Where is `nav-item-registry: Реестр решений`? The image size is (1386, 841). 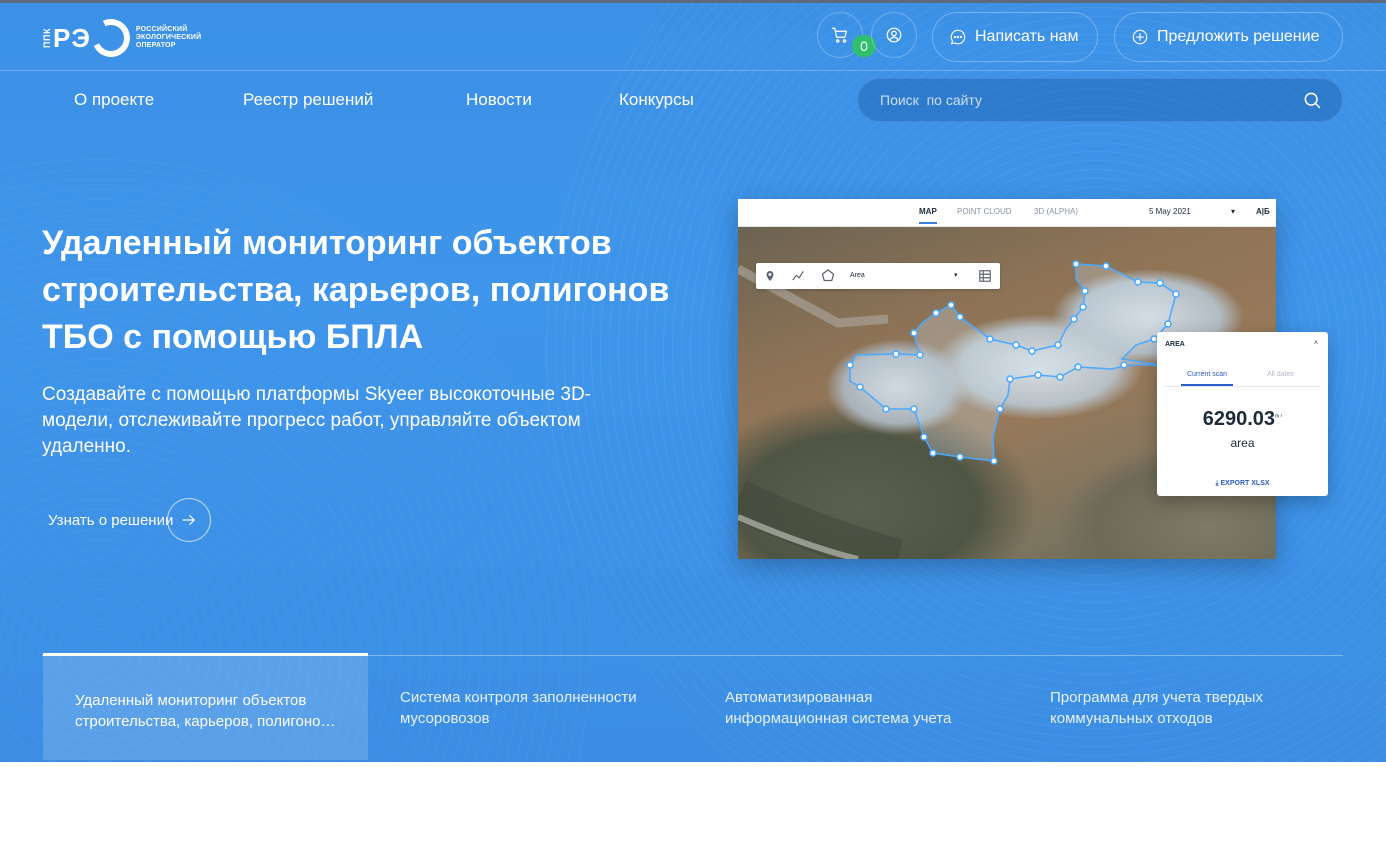
nav-item-registry: Реестр решений is located at coordinates (308, 100).